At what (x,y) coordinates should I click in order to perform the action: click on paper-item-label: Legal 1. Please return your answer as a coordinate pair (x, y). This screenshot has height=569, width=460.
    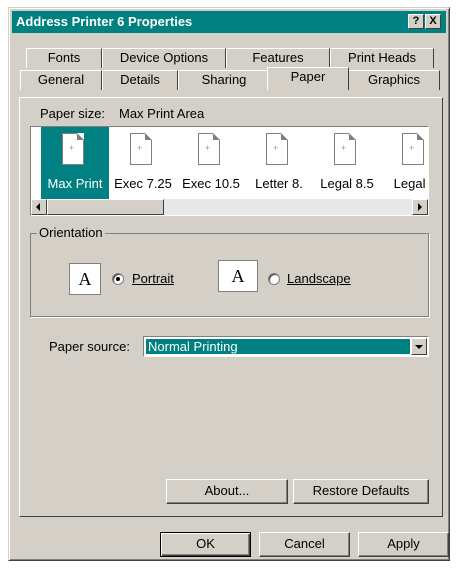
    Looking at the image, I should click on (410, 183).